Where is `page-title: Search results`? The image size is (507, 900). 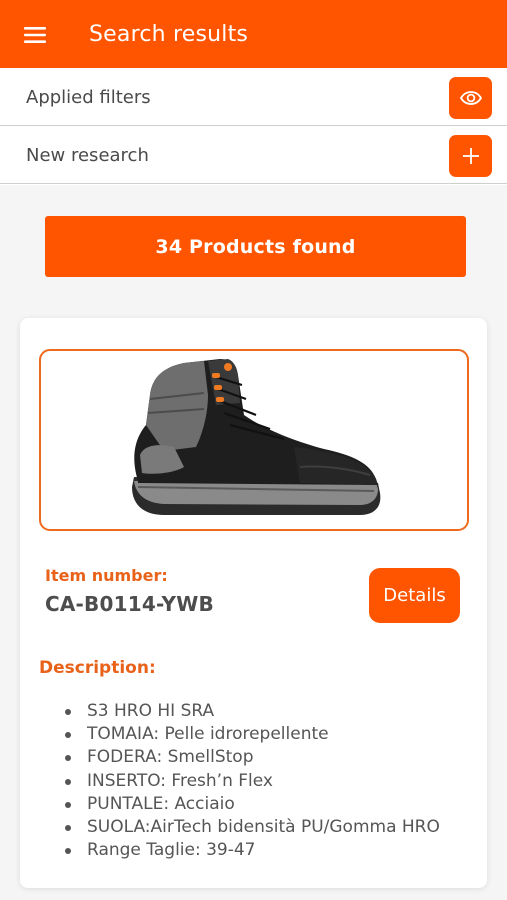
page-title: Search results is located at coordinates (169, 34).